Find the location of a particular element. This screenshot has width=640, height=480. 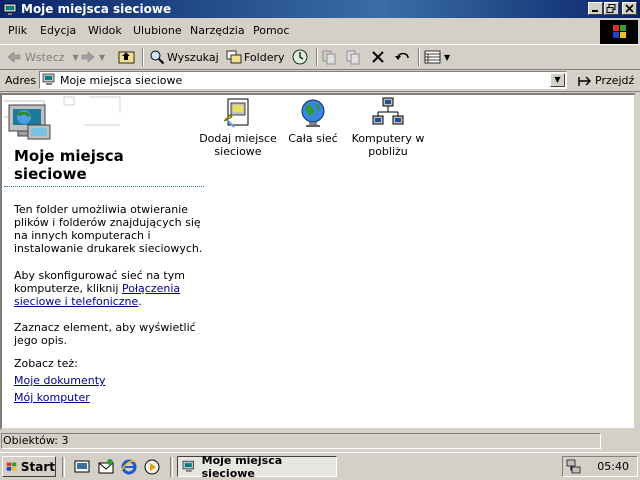

back-dropdown-icon: ▼ is located at coordinates (76, 57).